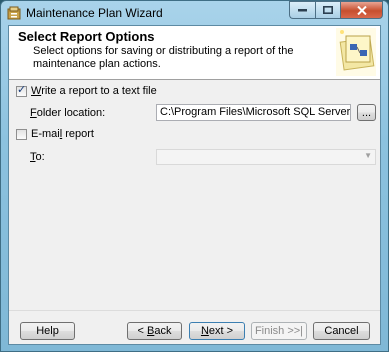 Image resolution: width=389 pixels, height=352 pixels. What do you see at coordinates (368, 155) in the screenshot?
I see `chevron-down-icon: ▼` at bounding box center [368, 155].